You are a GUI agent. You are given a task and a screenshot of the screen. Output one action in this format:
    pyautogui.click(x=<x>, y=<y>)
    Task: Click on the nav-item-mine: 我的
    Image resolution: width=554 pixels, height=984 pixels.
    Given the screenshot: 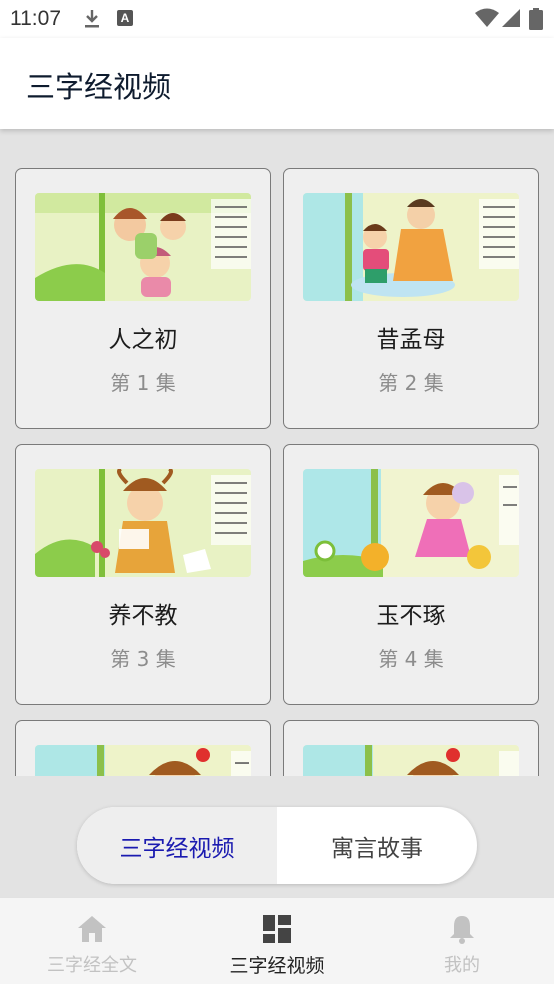 What is the action you would take?
    pyautogui.click(x=462, y=941)
    